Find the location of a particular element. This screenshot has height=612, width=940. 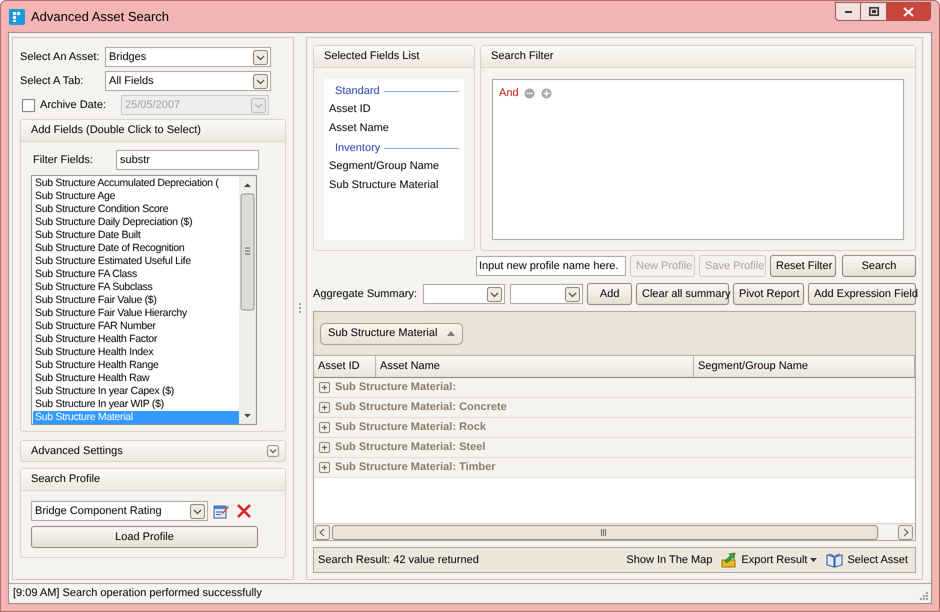

minimize-button is located at coordinates (848, 11).